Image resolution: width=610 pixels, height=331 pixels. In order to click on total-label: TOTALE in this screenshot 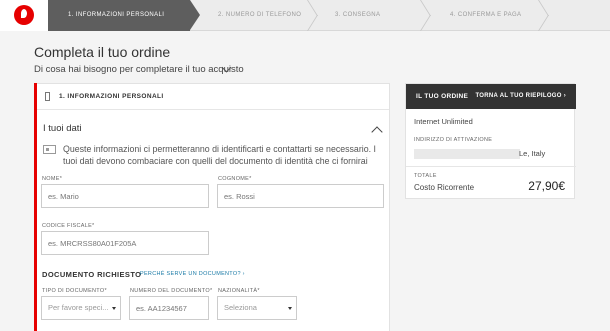, I will do `click(425, 176)`.